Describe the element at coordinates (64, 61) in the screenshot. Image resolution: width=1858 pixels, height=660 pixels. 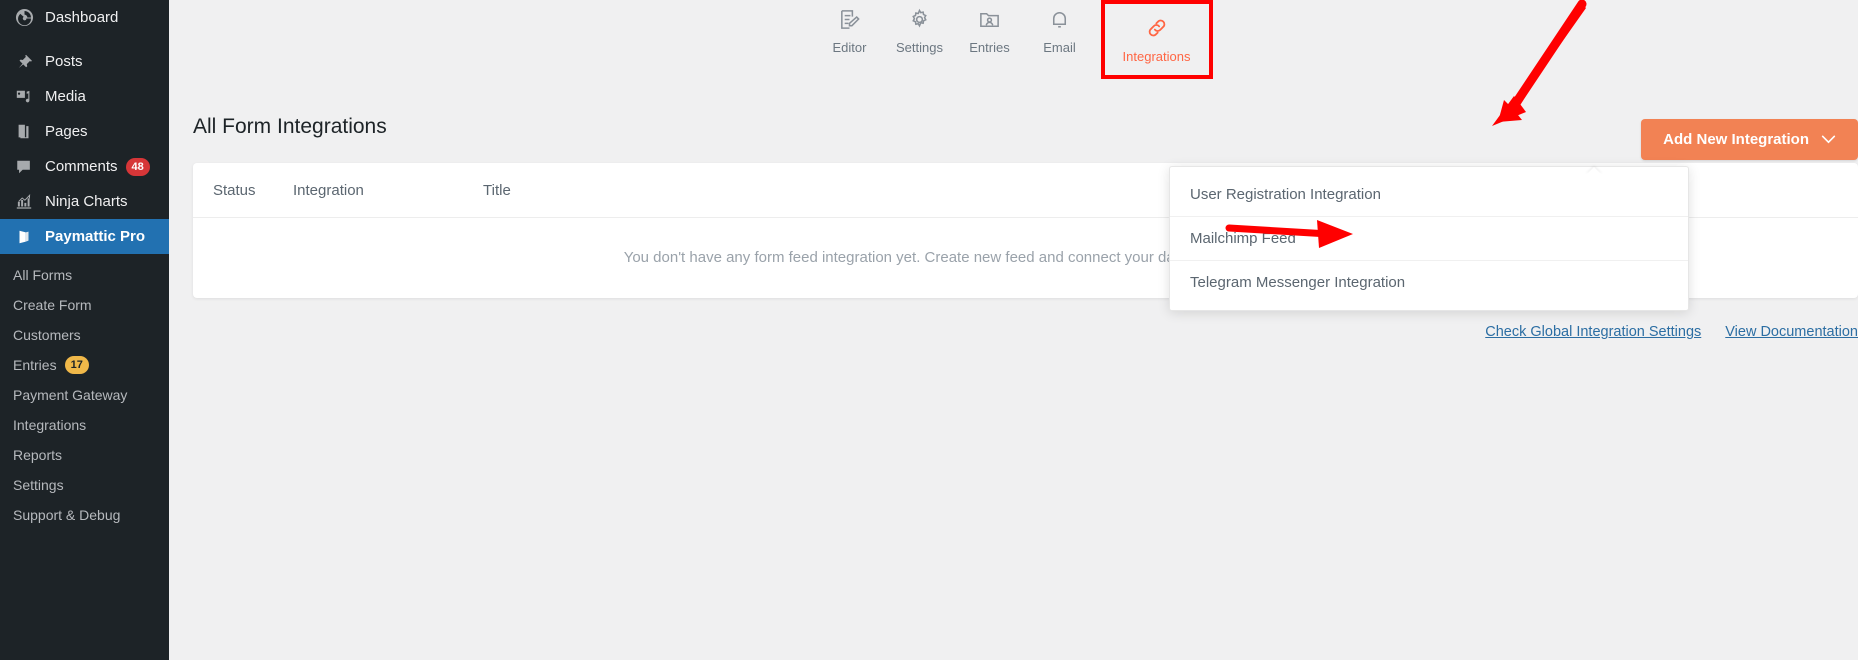
I see `sidebar-item-label: Posts` at that location.